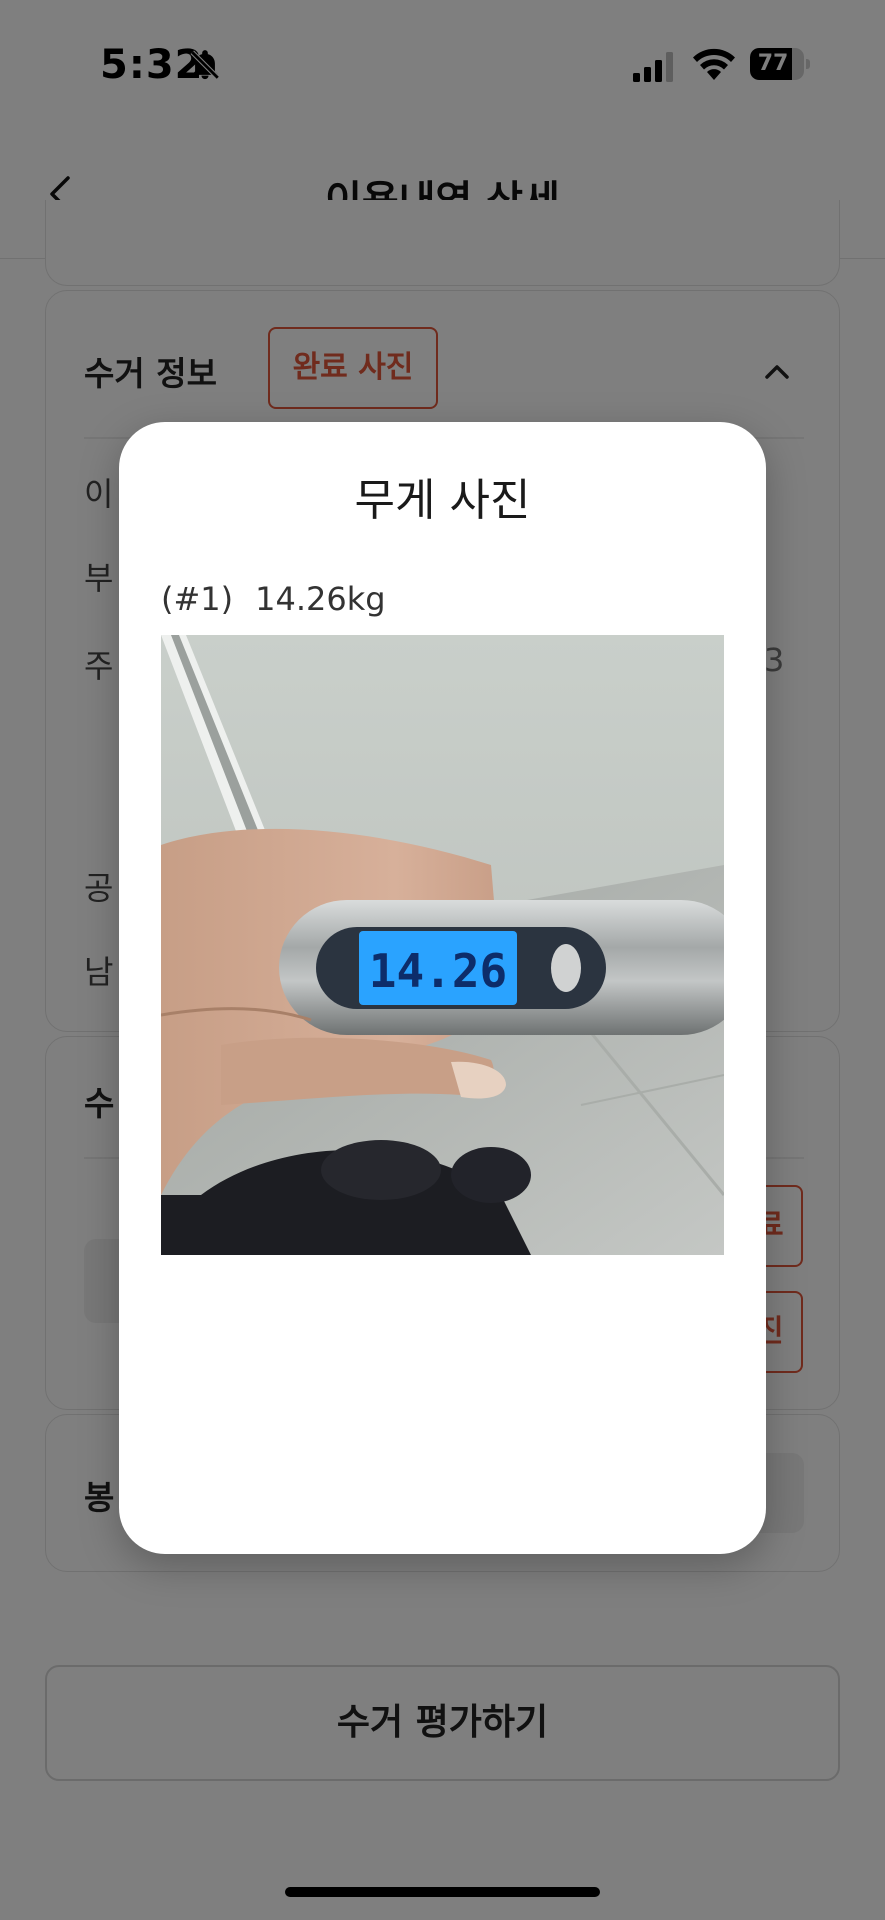  What do you see at coordinates (320, 599) in the screenshot?
I see `photo-weight: 14.26kg` at bounding box center [320, 599].